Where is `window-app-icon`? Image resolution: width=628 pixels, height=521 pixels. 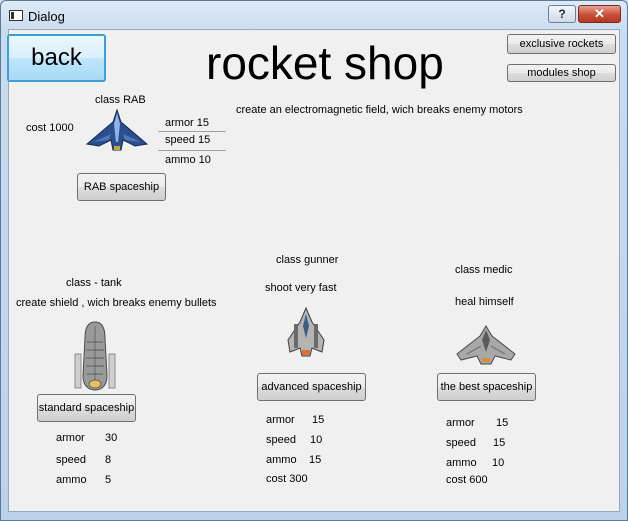
window-app-icon is located at coordinates (16, 15).